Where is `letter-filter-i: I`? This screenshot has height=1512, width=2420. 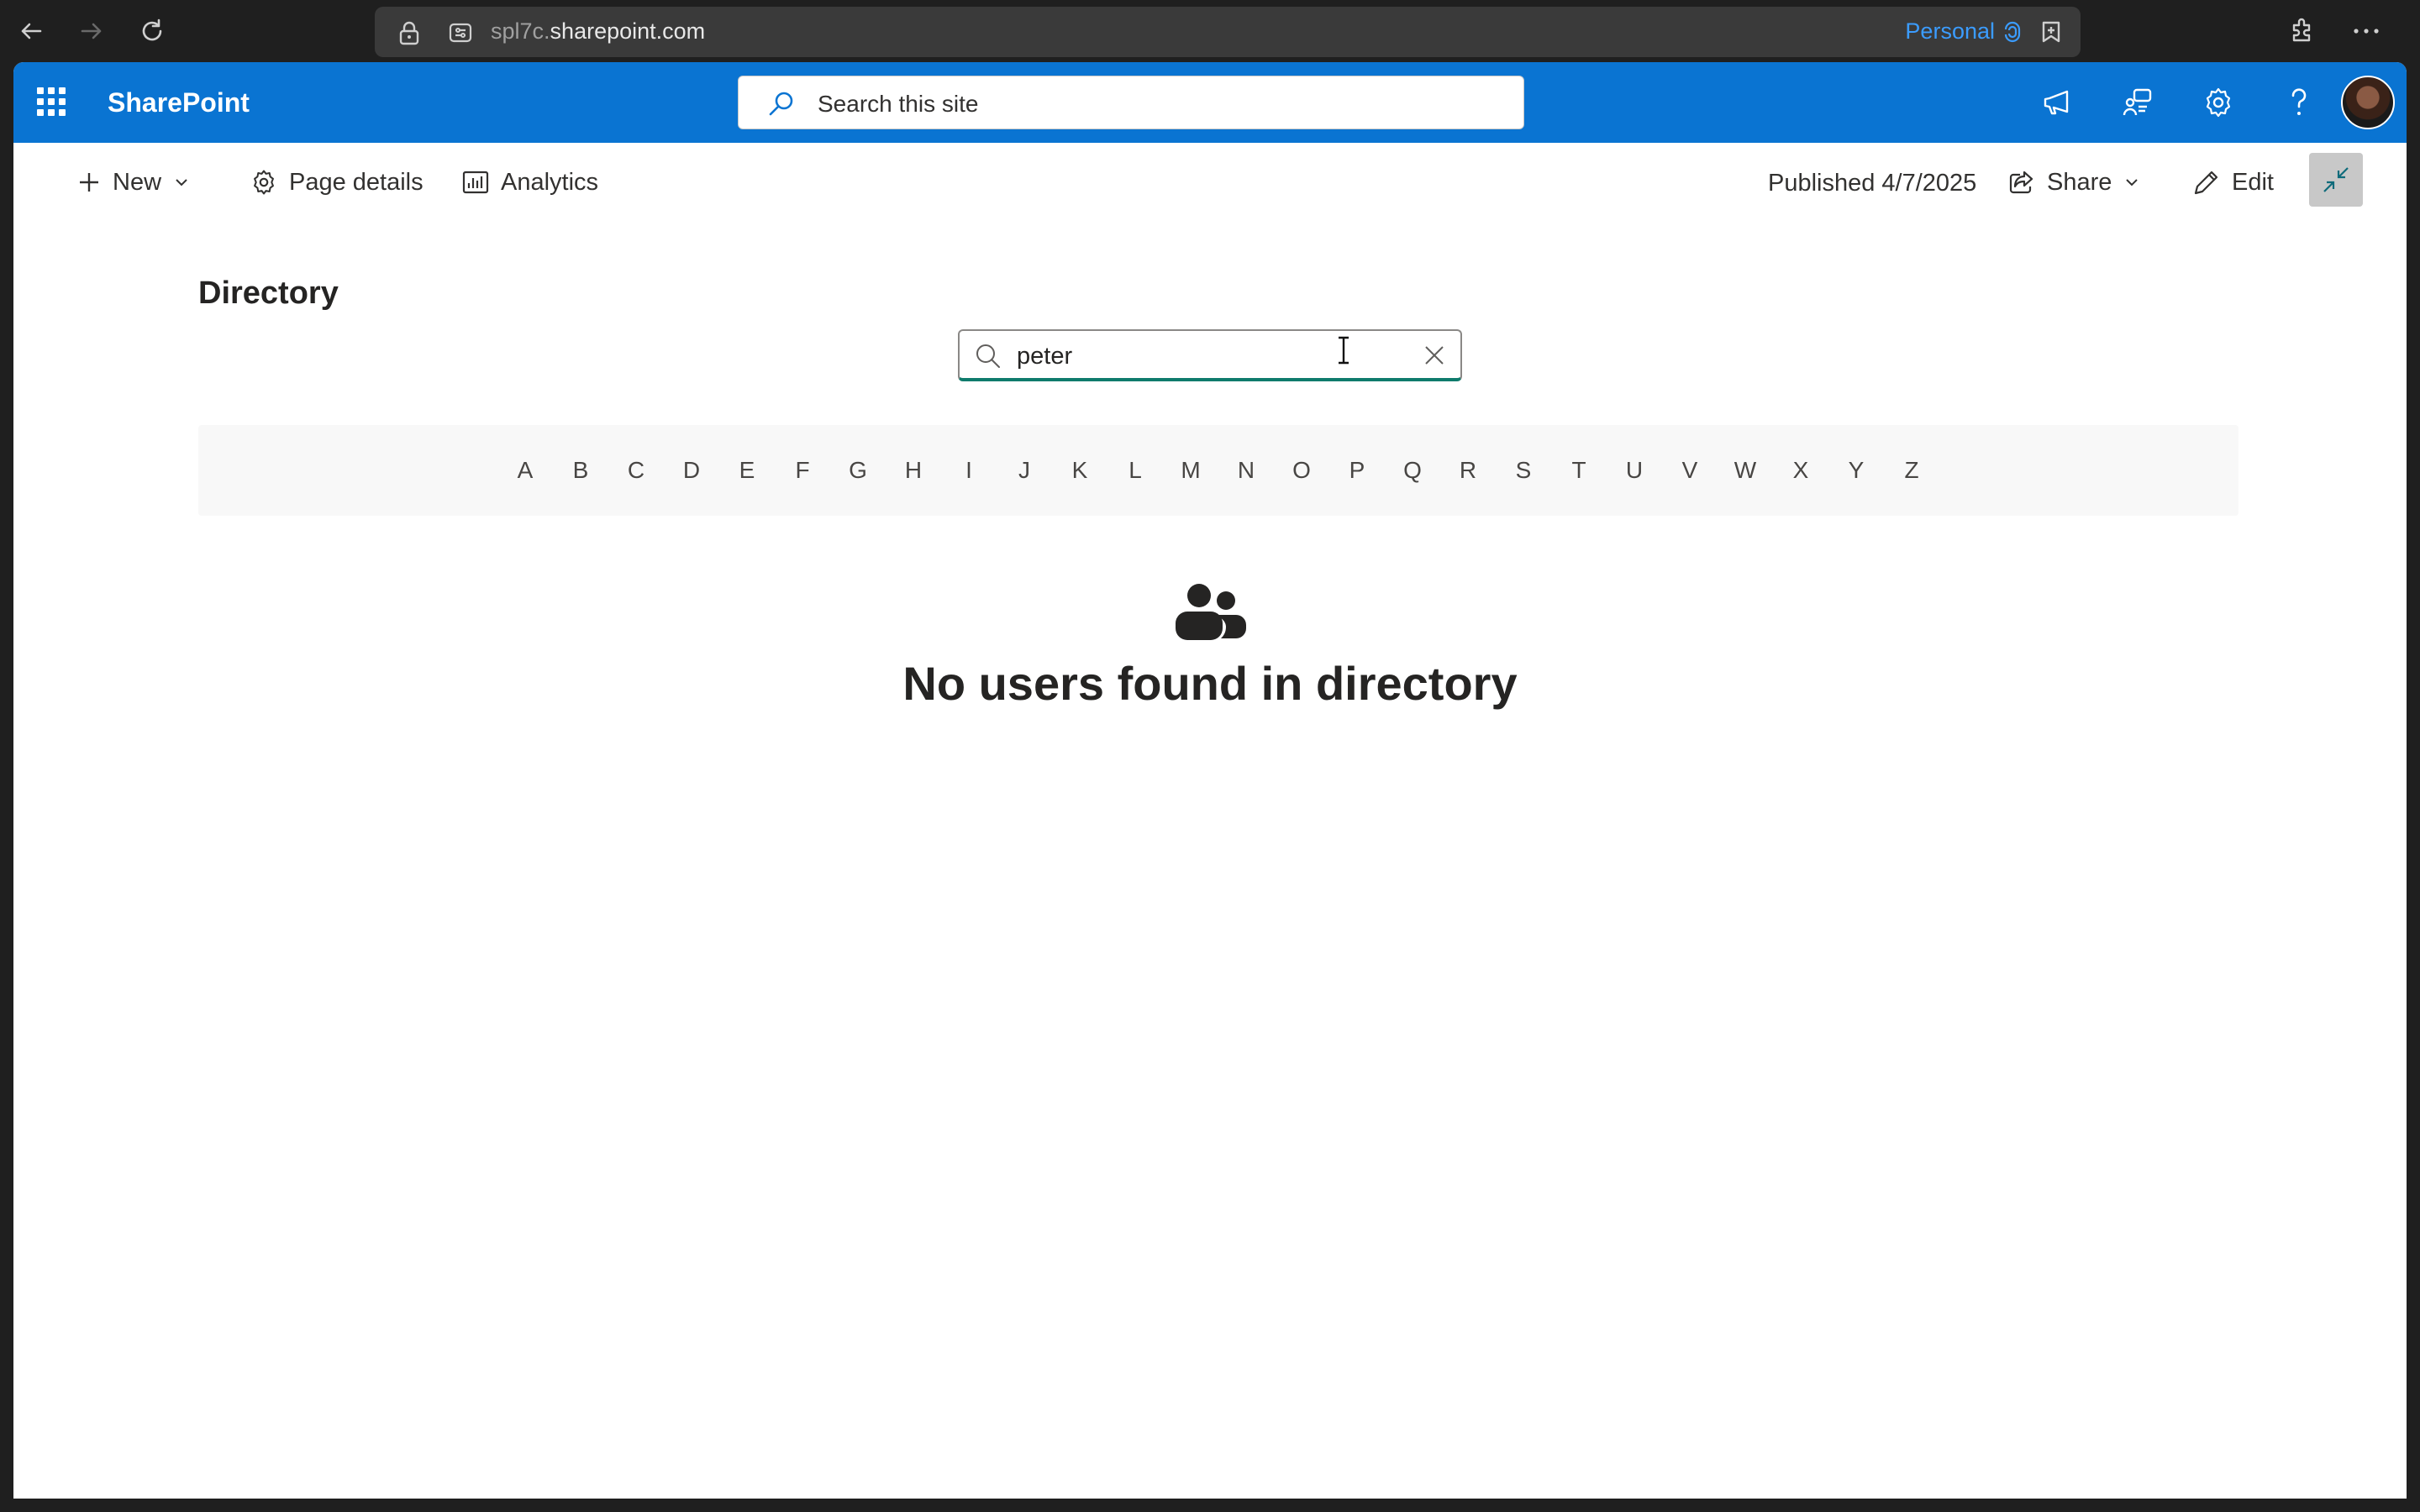
letter-filter-i: I is located at coordinates (969, 470).